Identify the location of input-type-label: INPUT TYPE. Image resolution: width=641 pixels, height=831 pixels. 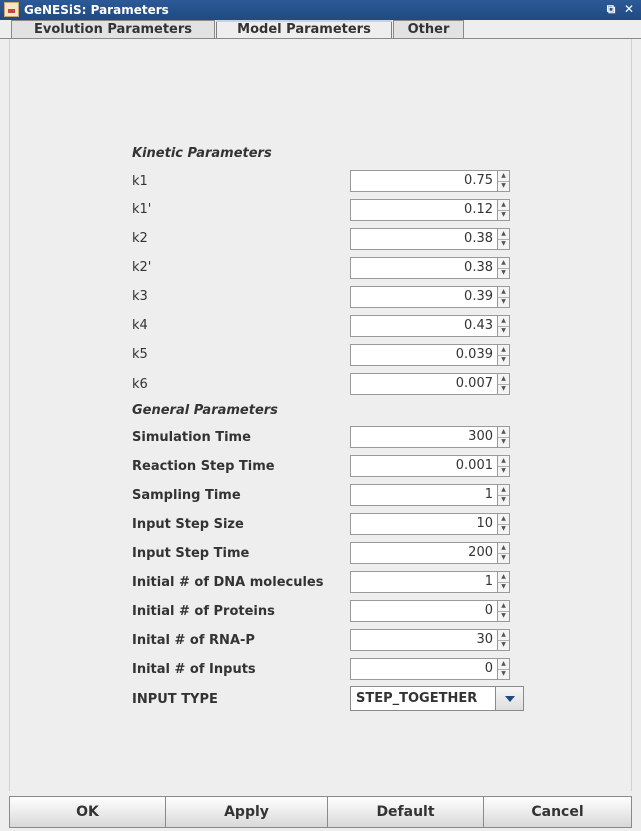
(175, 699).